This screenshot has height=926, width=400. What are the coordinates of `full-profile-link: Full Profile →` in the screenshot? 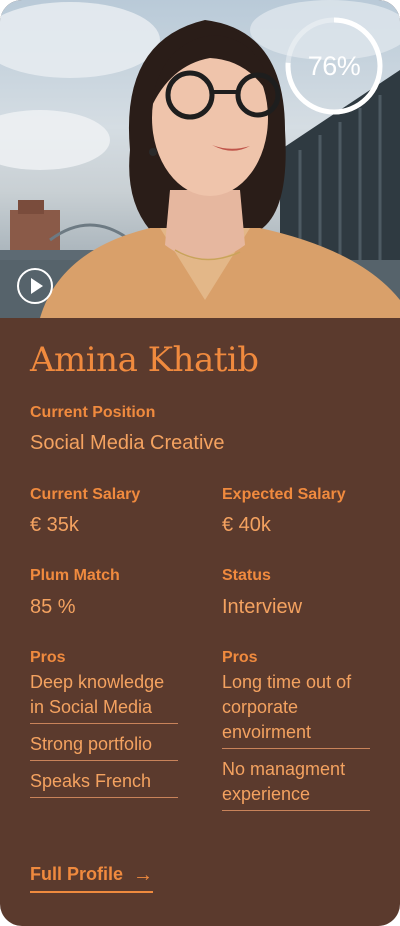 It's located at (92, 878).